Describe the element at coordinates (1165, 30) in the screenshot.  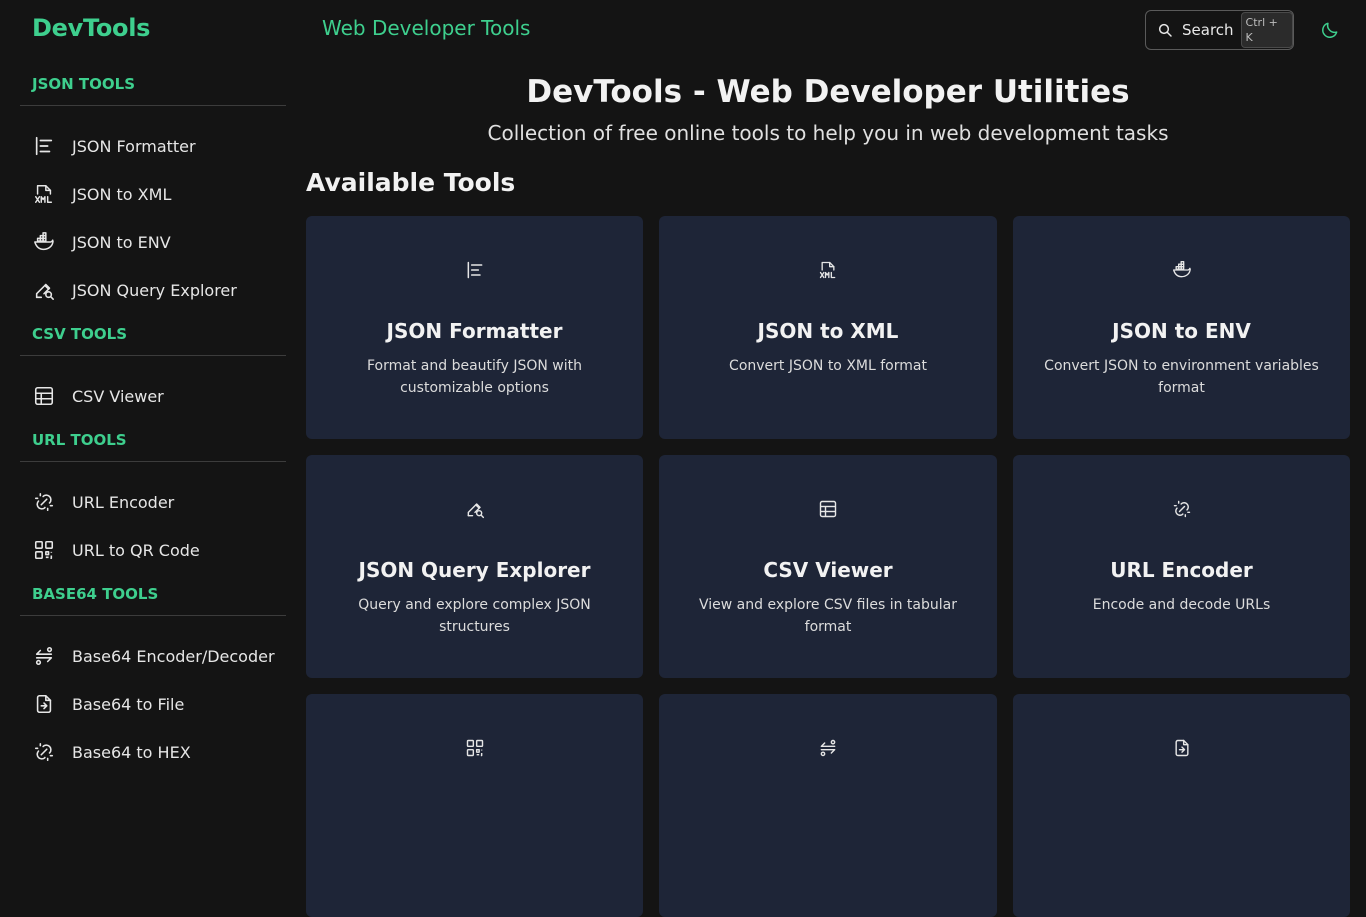
I see `search-icon` at that location.